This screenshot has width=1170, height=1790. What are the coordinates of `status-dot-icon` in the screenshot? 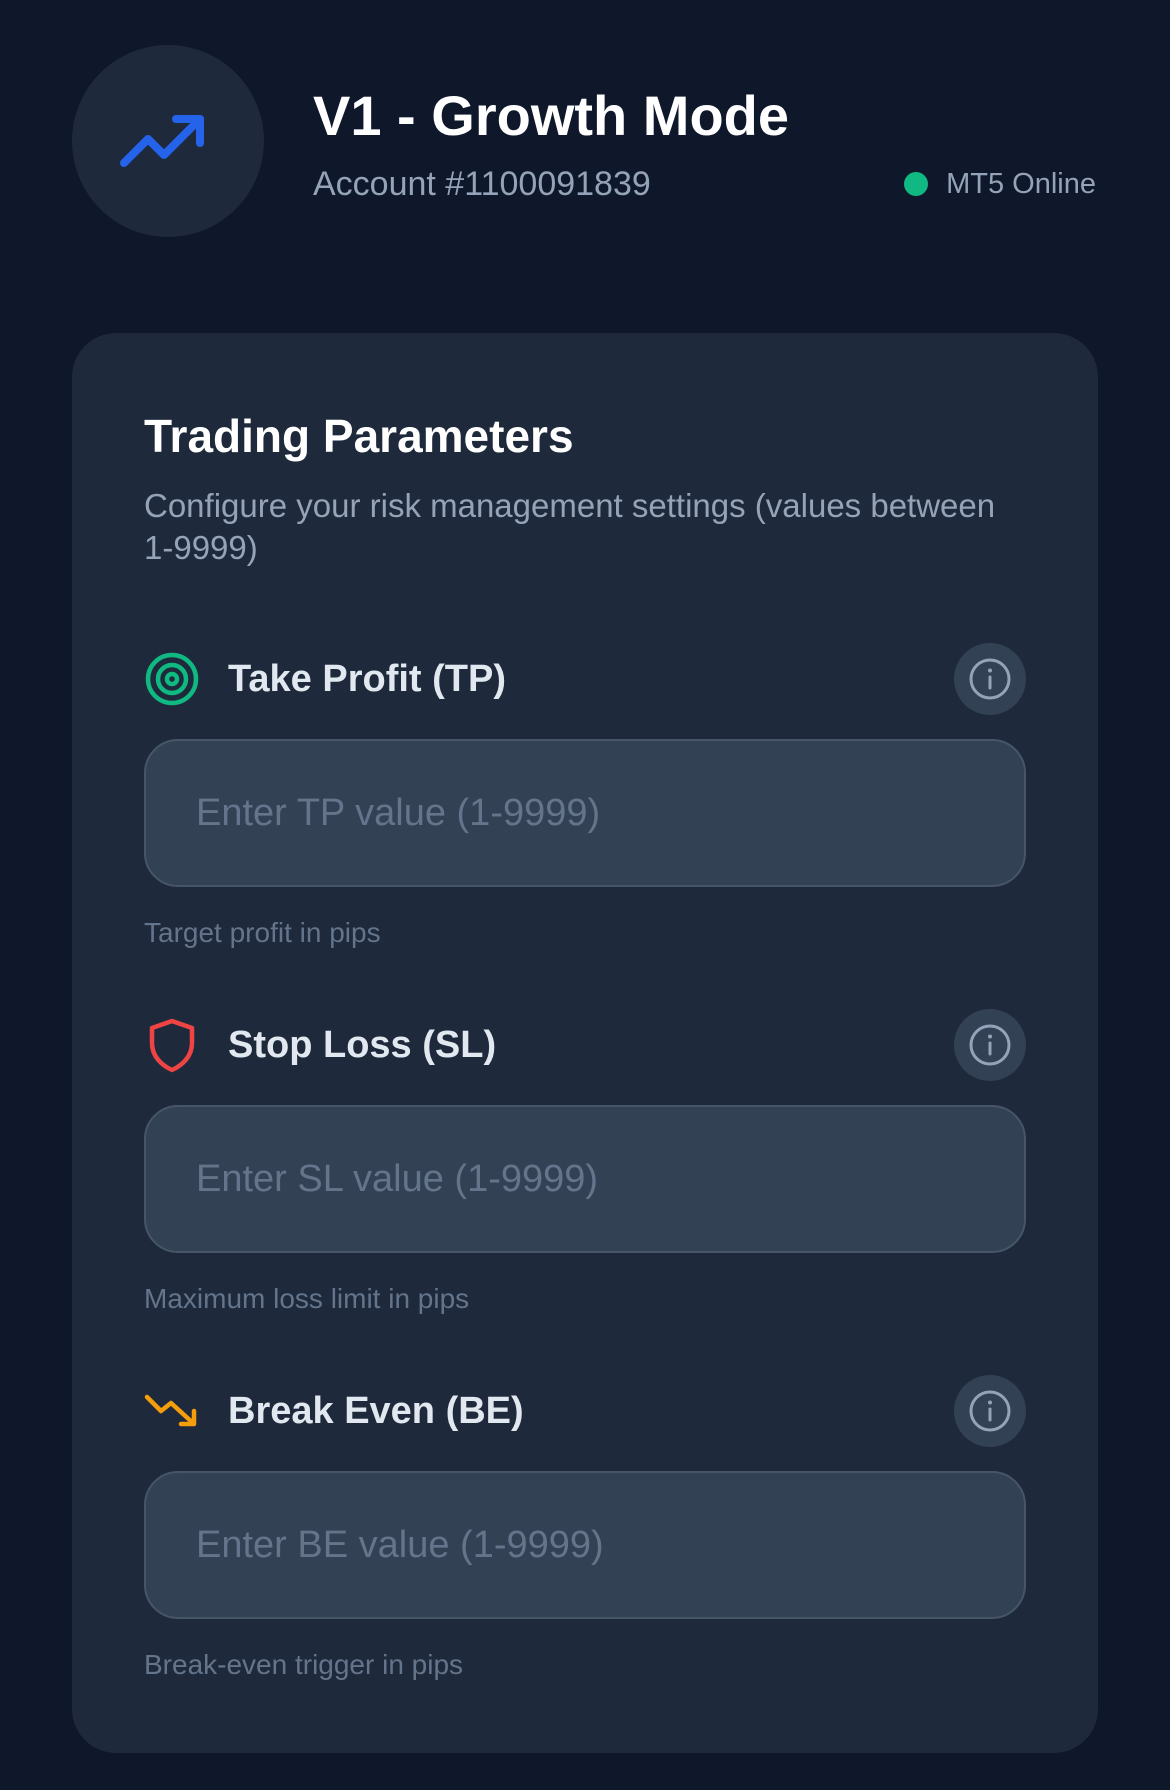 It's located at (916, 184).